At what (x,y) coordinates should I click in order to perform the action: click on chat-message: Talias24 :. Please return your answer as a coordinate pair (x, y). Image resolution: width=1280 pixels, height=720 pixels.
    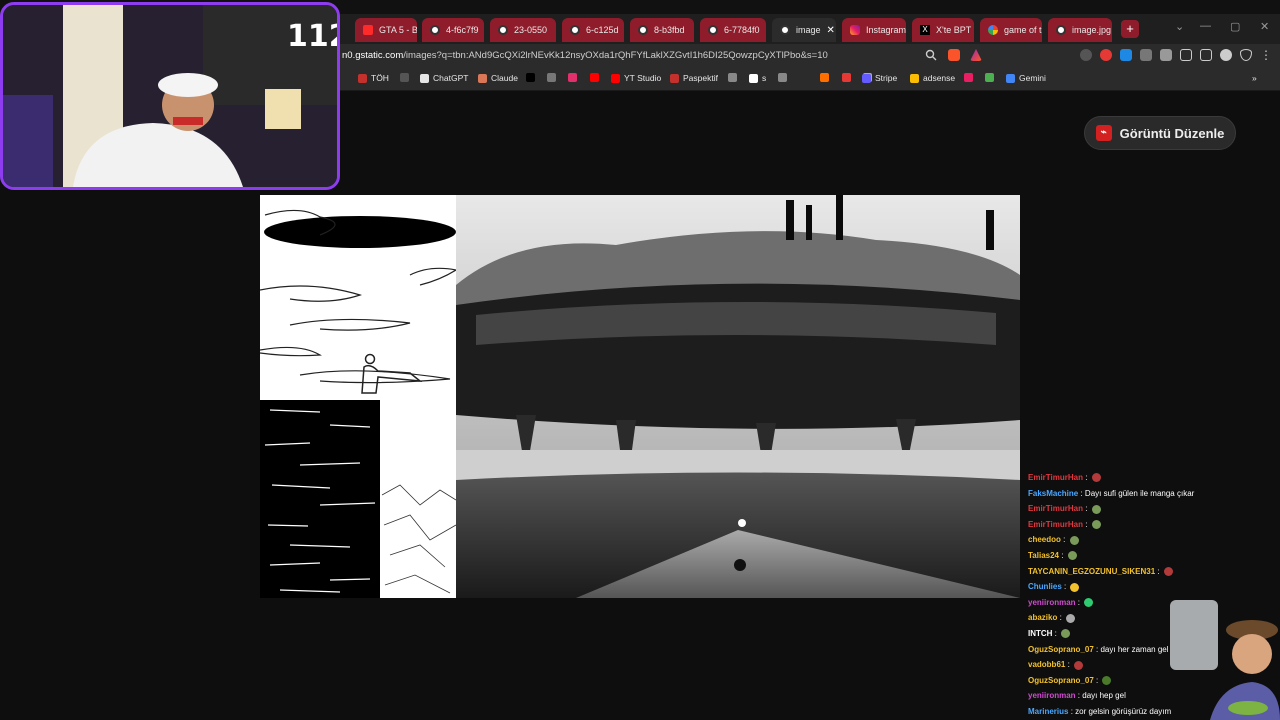
    Looking at the image, I should click on (1154, 556).